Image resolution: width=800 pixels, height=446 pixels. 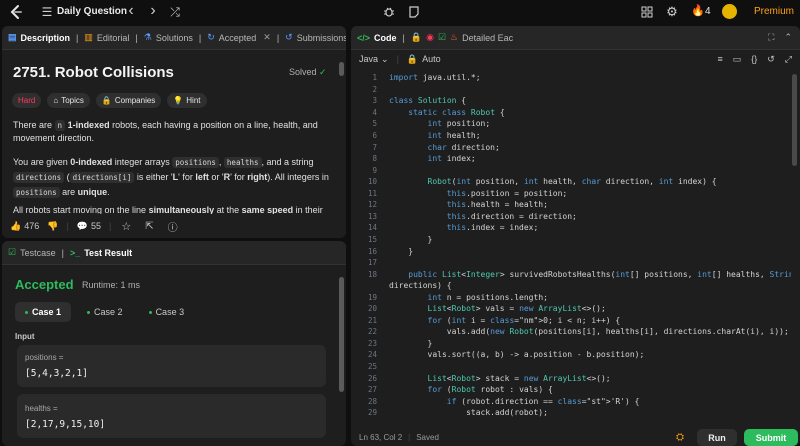 I want to click on line-text: List<Robot> vals = new ArrayList<>();, so click(x=516, y=309).